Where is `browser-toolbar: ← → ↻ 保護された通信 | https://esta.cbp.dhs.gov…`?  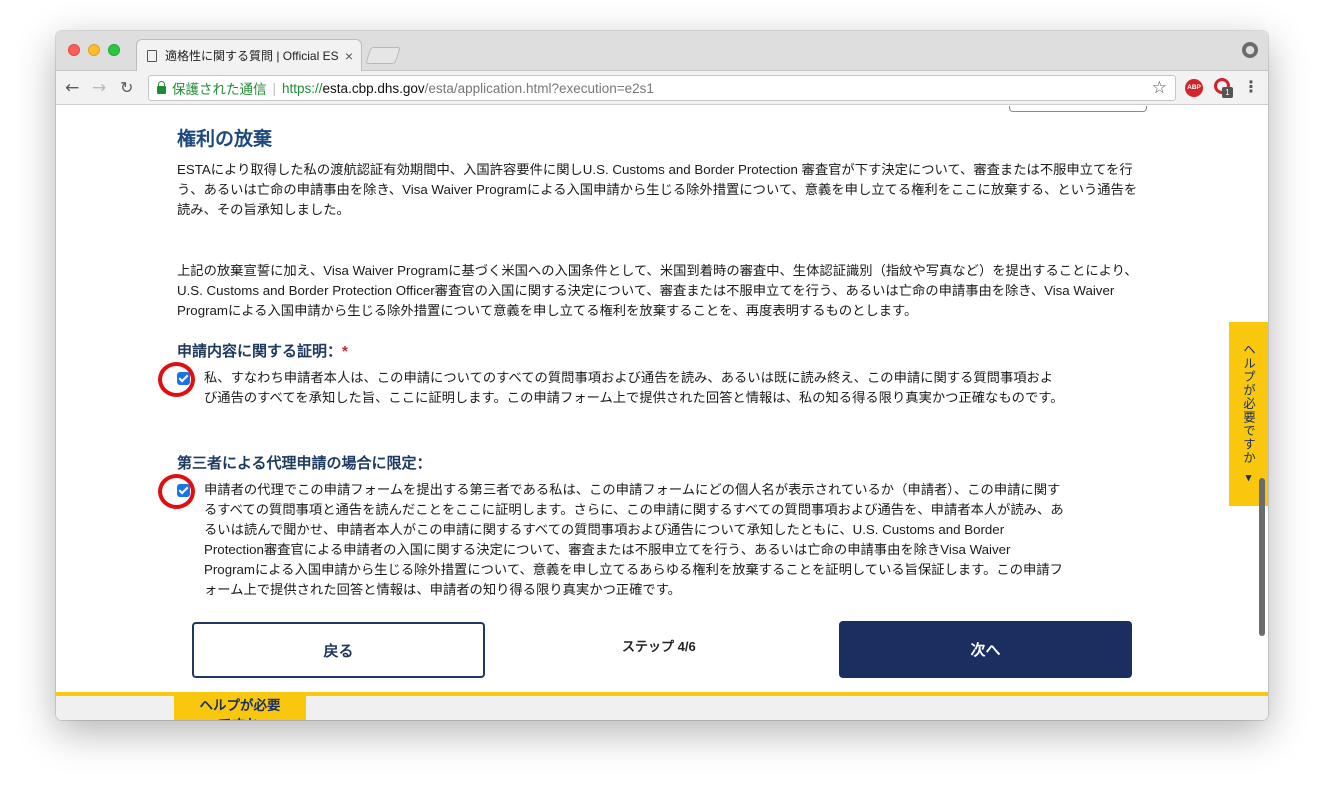
browser-toolbar: ← → ↻ 保護された通信 | https://esta.cbp.dhs.gov… is located at coordinates (662, 88).